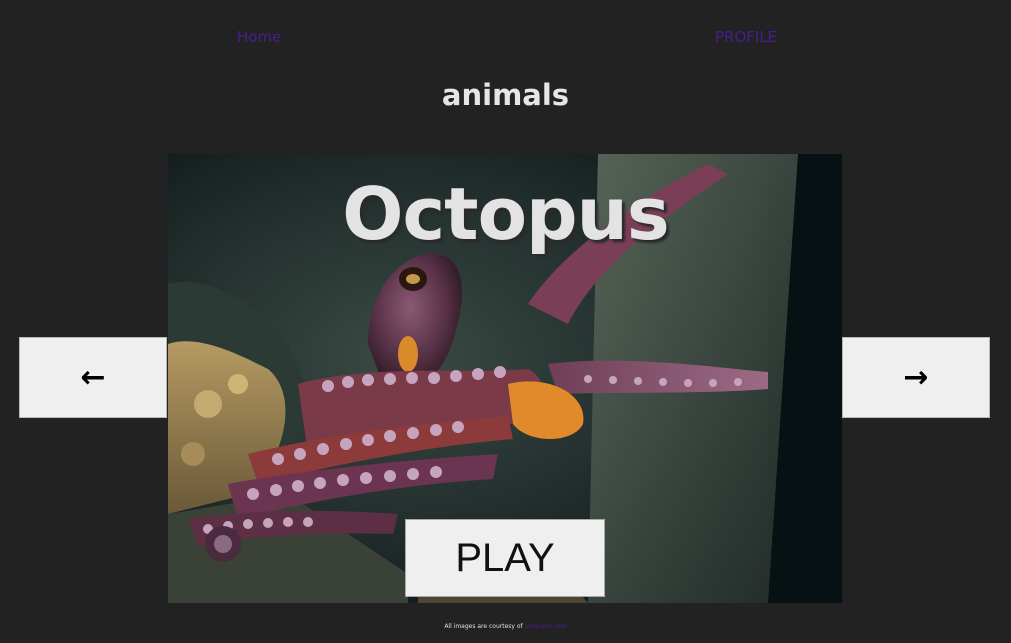  I want to click on next-button: →, so click(916, 377).